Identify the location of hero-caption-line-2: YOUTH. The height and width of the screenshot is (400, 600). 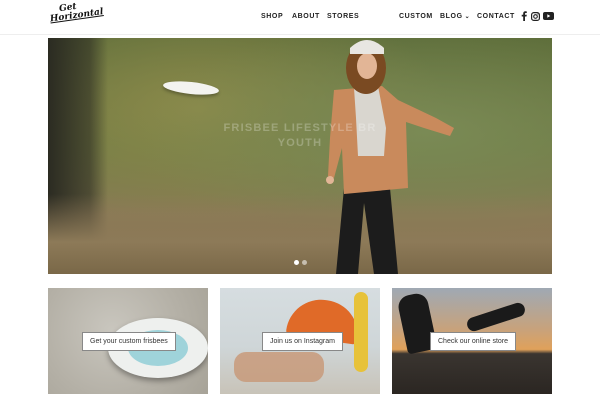
(300, 143).